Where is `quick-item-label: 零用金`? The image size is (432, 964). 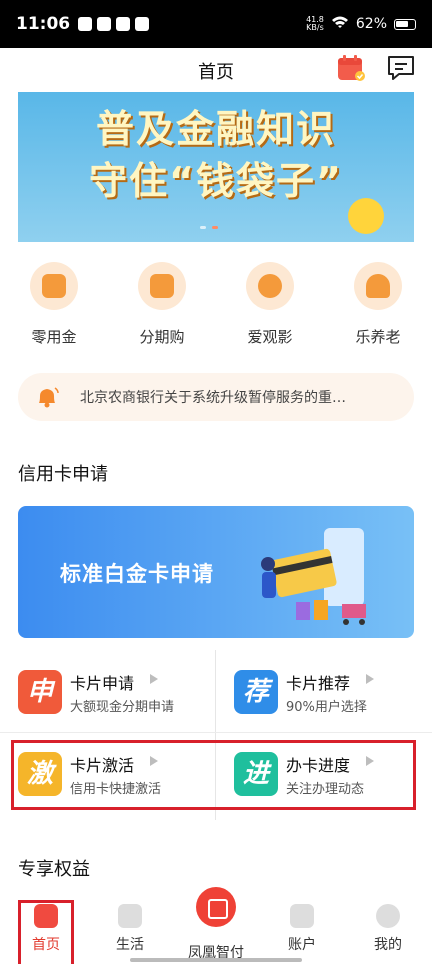
quick-item-label: 零用金 is located at coordinates (54, 337).